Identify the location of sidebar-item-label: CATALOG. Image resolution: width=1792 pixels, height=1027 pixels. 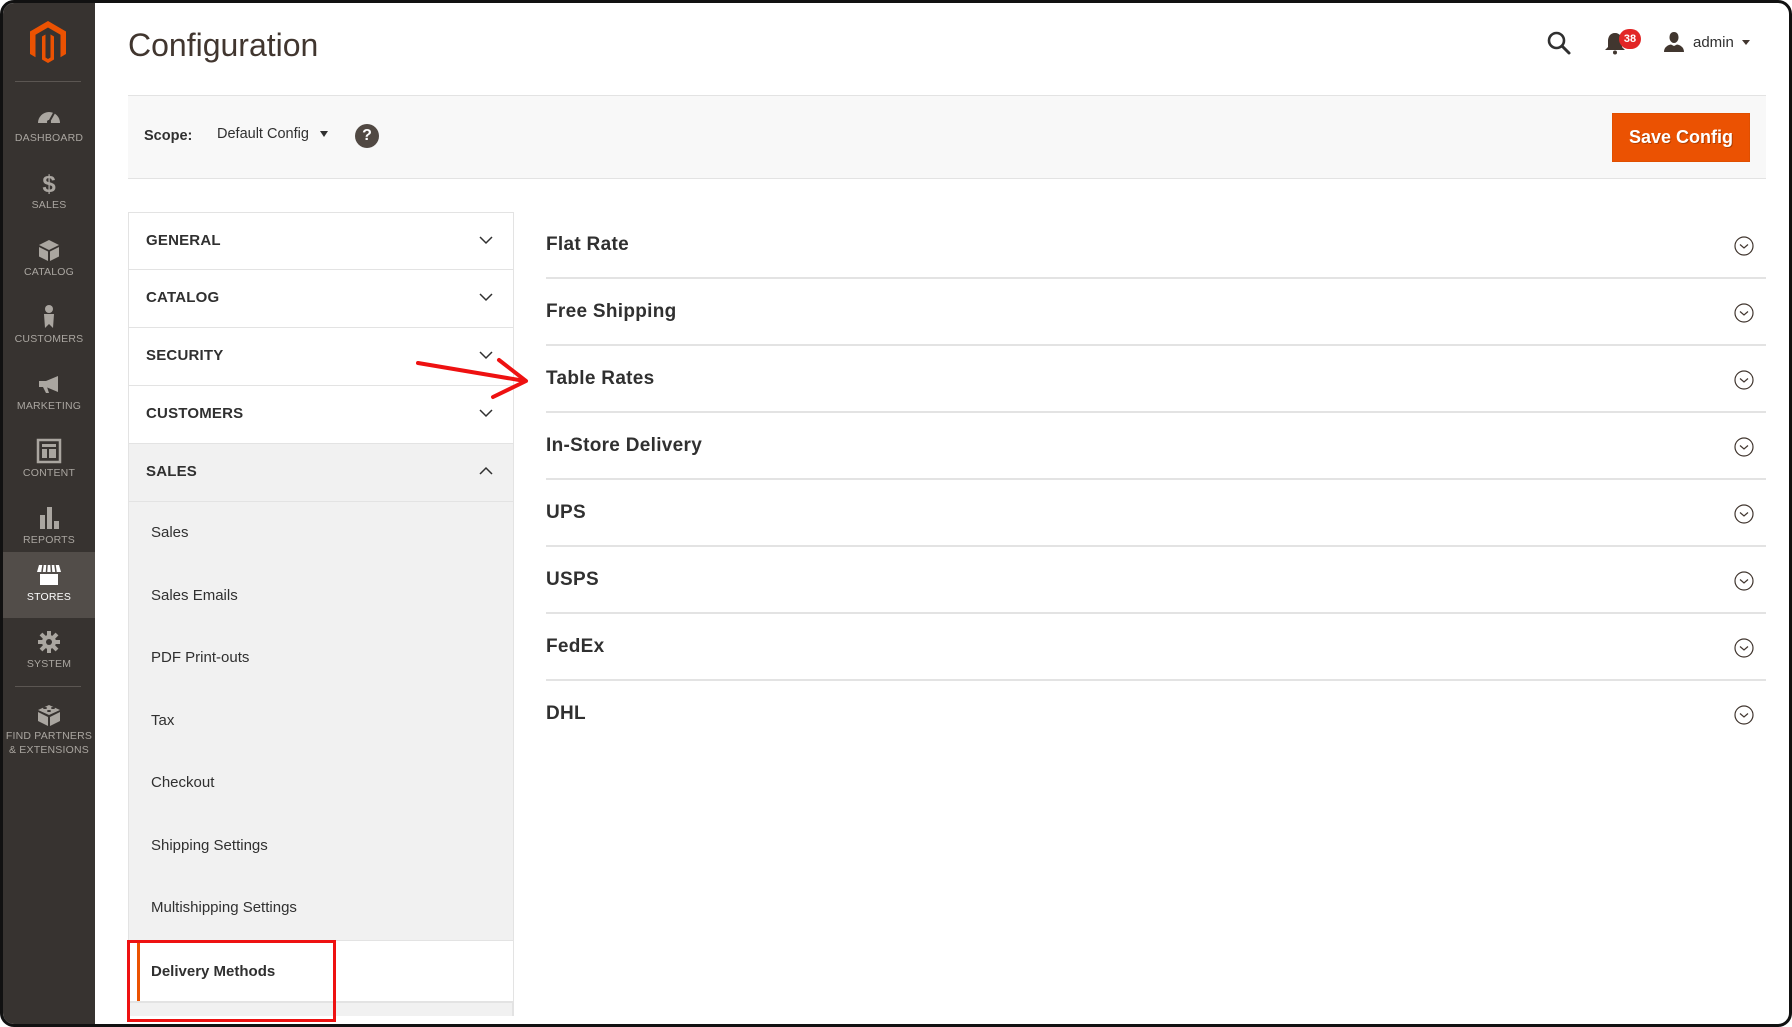
(49, 272).